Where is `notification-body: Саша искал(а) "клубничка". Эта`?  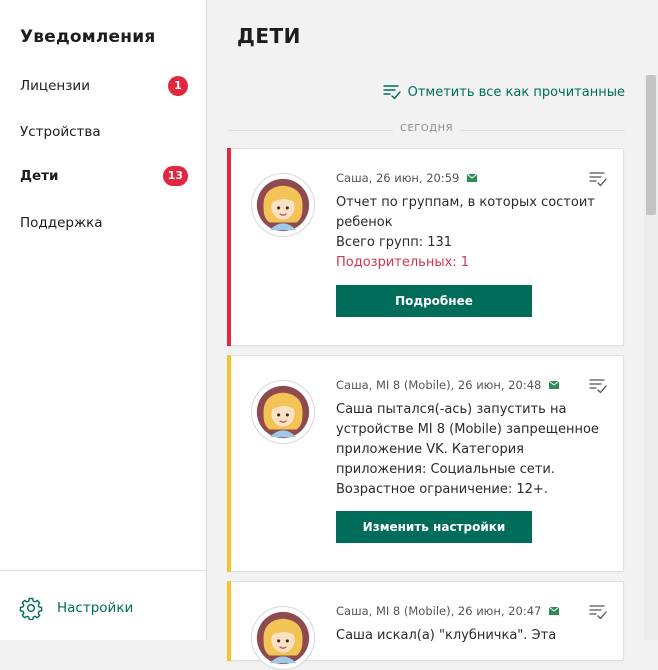
notification-body: Саша искал(а) "клубничка". Эта is located at coordinates (471, 636).